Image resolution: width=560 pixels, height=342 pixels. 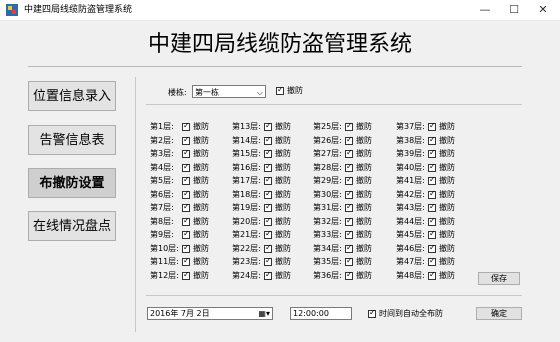 What do you see at coordinates (246, 234) in the screenshot?
I see `floor-label: 第21层:` at bounding box center [246, 234].